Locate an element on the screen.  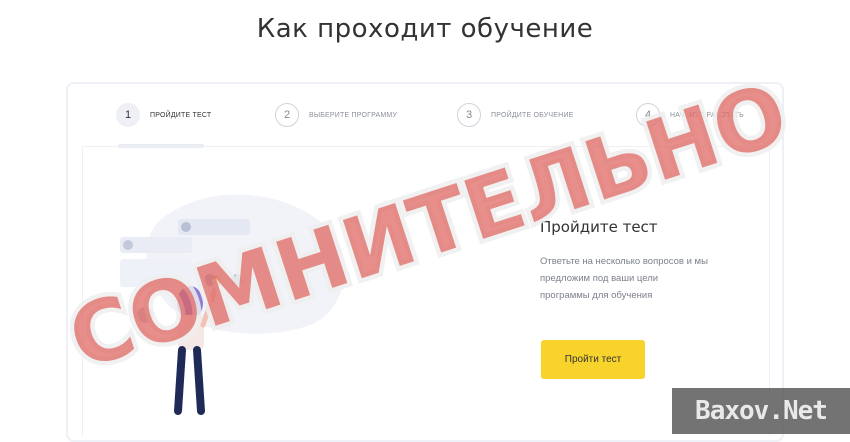
step-1-number: 1 is located at coordinates (128, 115).